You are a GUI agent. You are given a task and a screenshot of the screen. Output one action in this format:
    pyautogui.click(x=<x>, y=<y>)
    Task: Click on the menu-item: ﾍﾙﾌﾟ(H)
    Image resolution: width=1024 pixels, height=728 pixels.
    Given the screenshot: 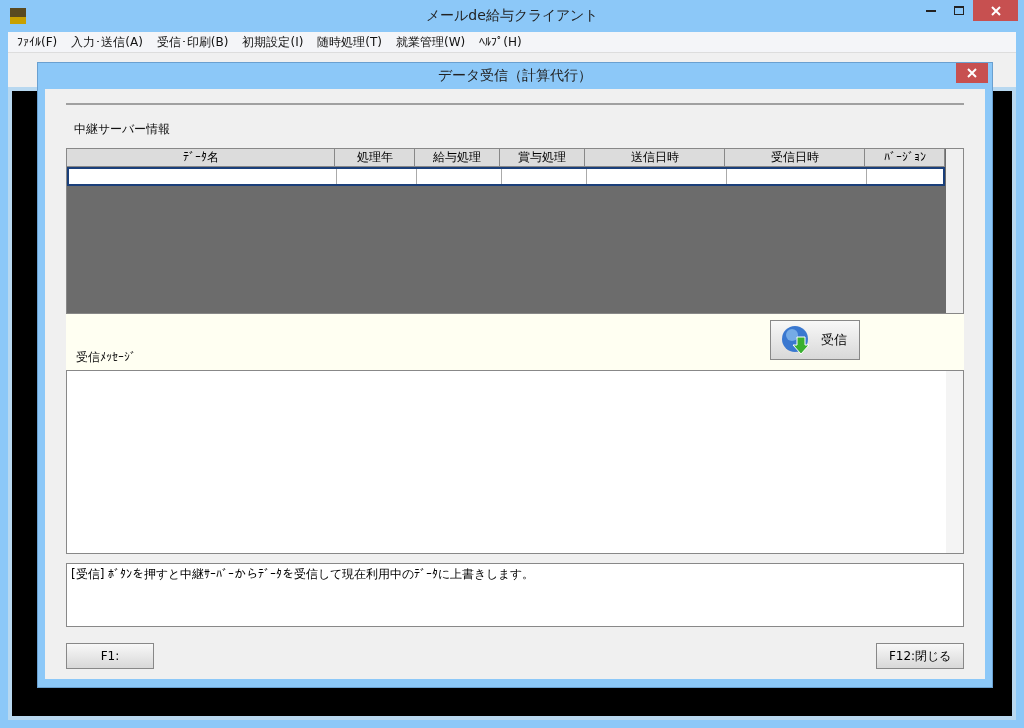 What is the action you would take?
    pyautogui.click(x=500, y=42)
    